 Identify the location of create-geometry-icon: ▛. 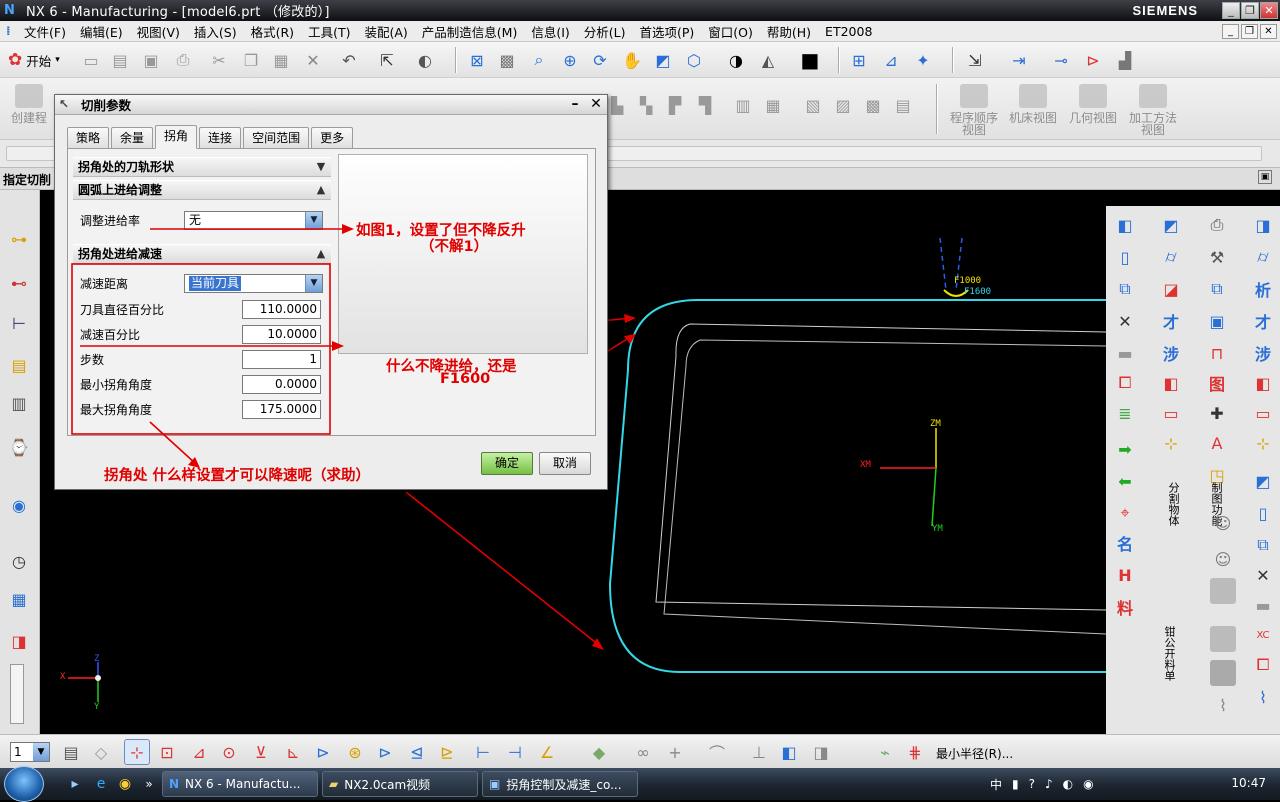
(675, 105).